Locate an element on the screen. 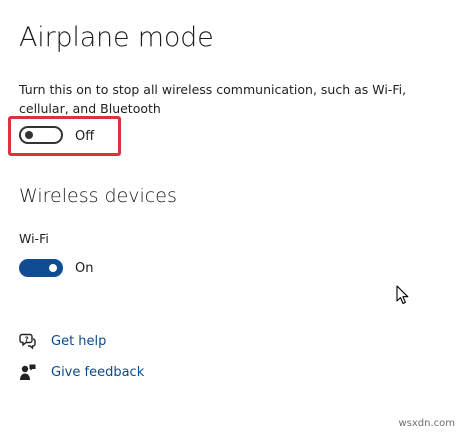  give-feedback-row: Give feedback is located at coordinates (81, 372).